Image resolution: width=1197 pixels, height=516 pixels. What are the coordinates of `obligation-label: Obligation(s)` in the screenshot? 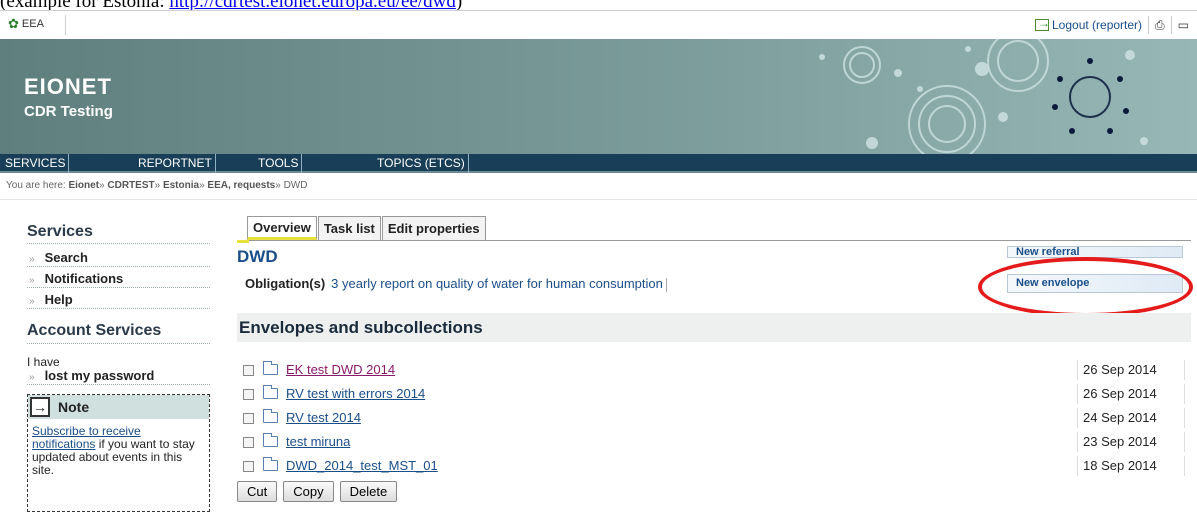 It's located at (285, 283).